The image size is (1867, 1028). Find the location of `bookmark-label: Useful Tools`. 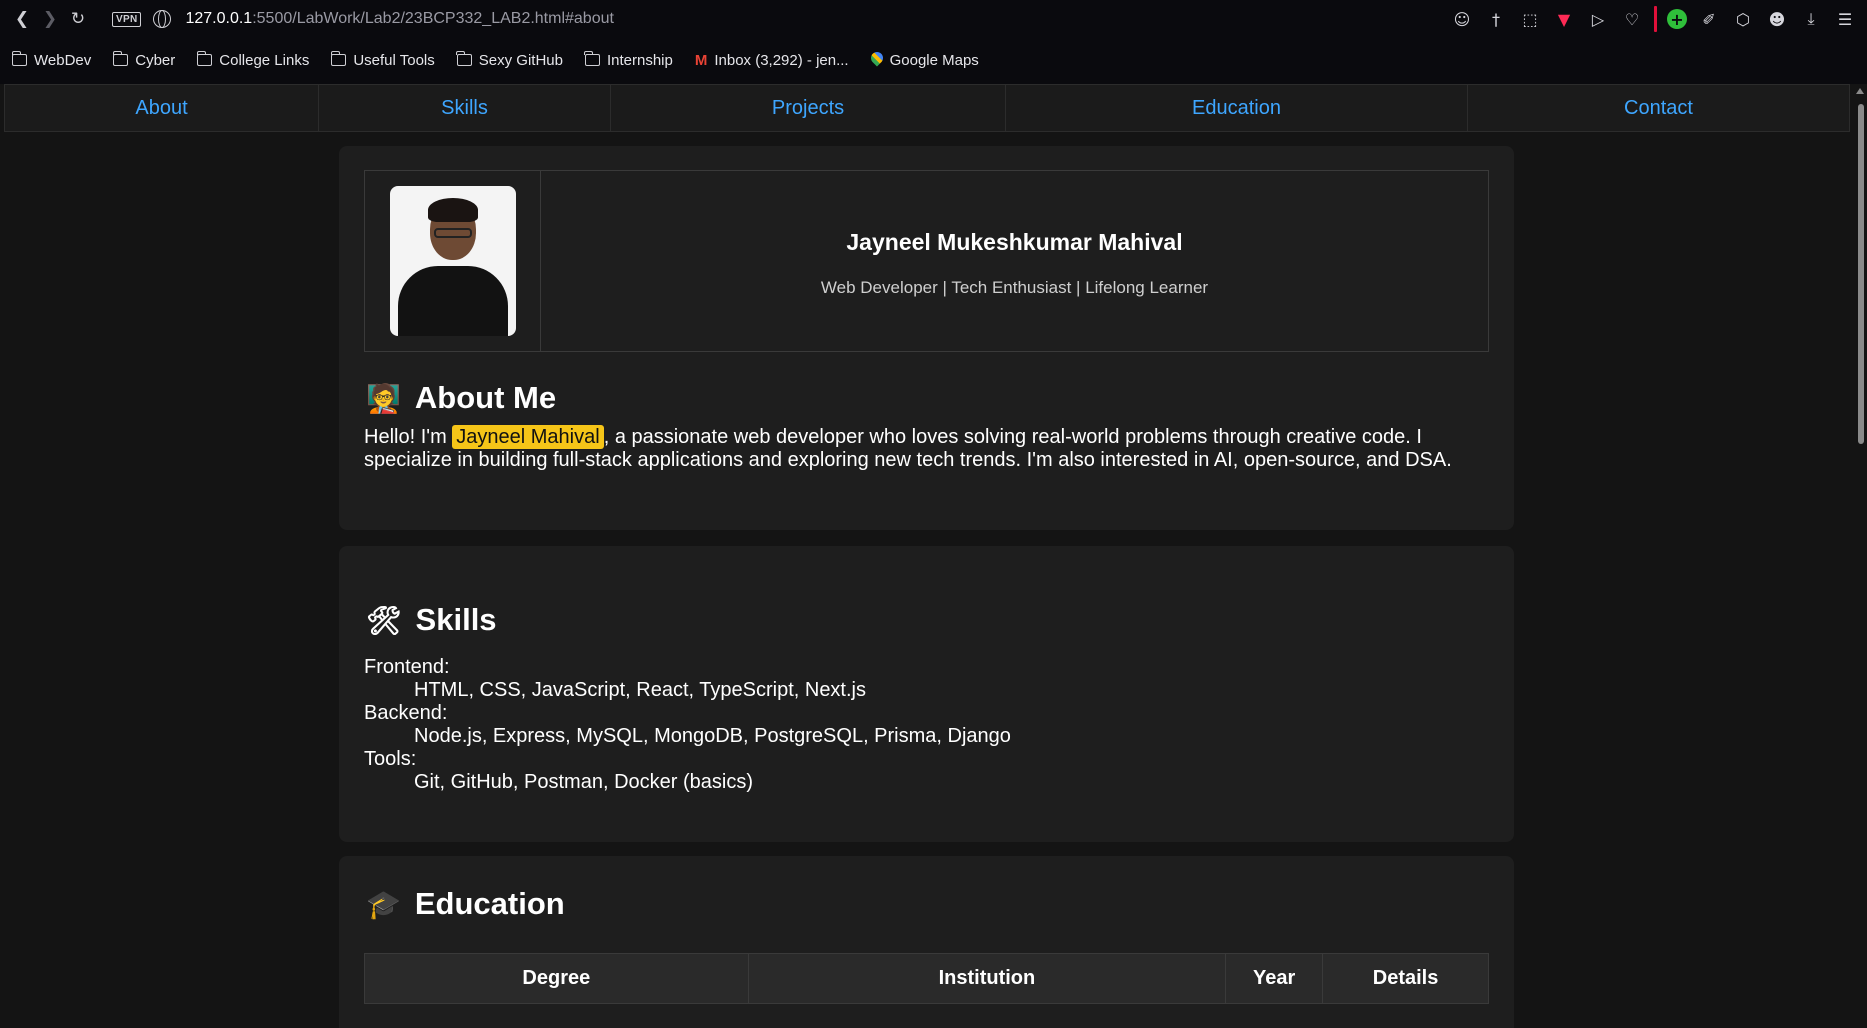

bookmark-label: Useful Tools is located at coordinates (394, 60).